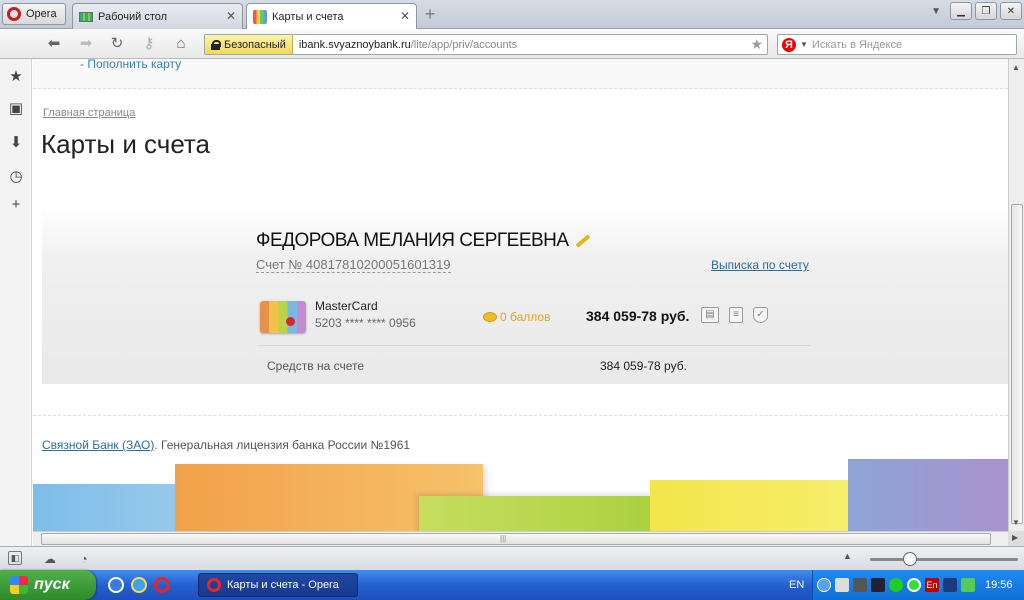 This screenshot has height=600, width=1024. I want to click on scroll-corner: ▶, so click(1016, 538).